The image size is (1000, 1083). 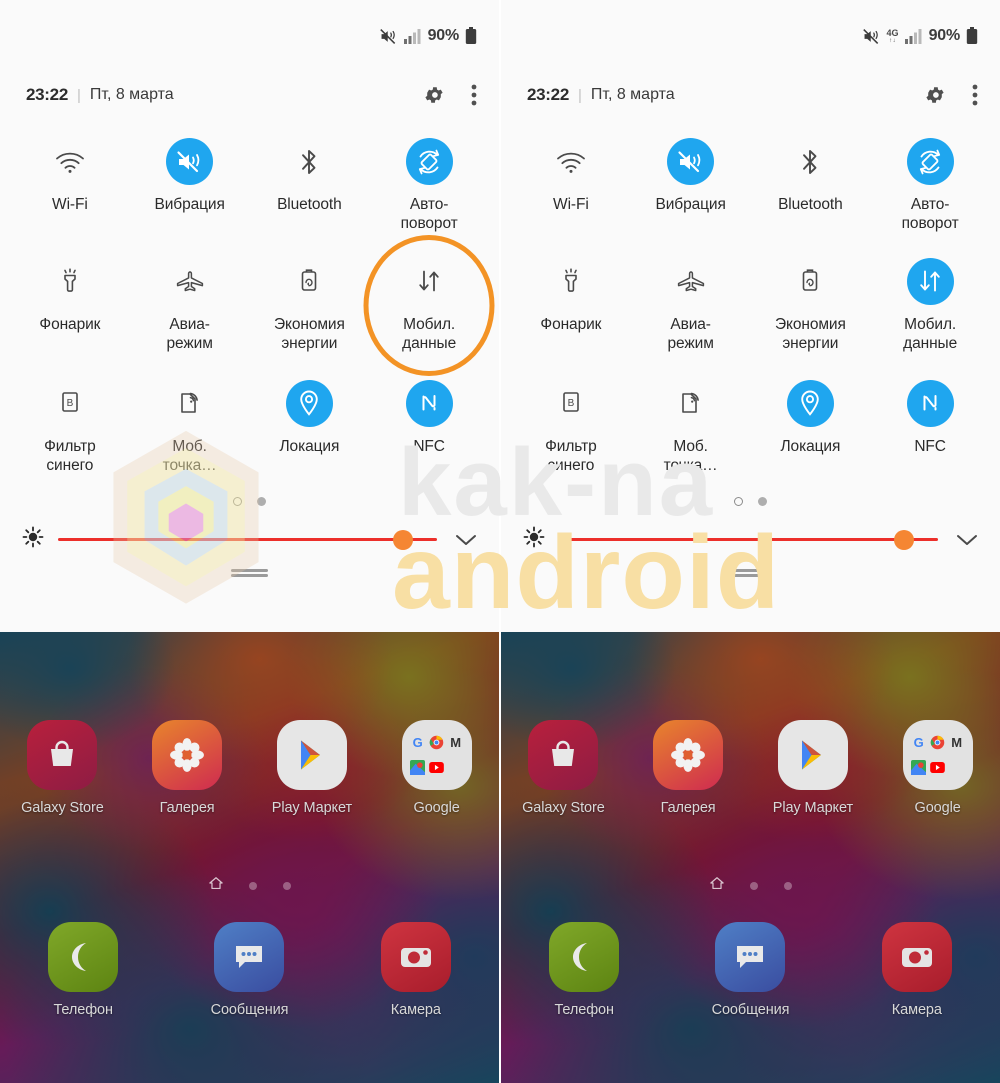 I want to click on play-store-icon, so click(x=311, y=755).